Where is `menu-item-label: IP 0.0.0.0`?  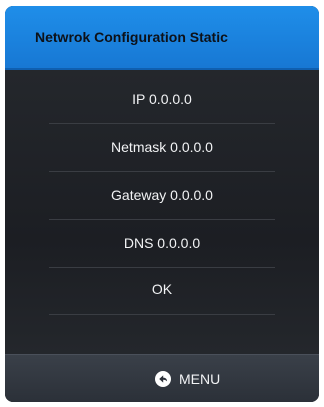 menu-item-label: IP 0.0.0.0 is located at coordinates (162, 99).